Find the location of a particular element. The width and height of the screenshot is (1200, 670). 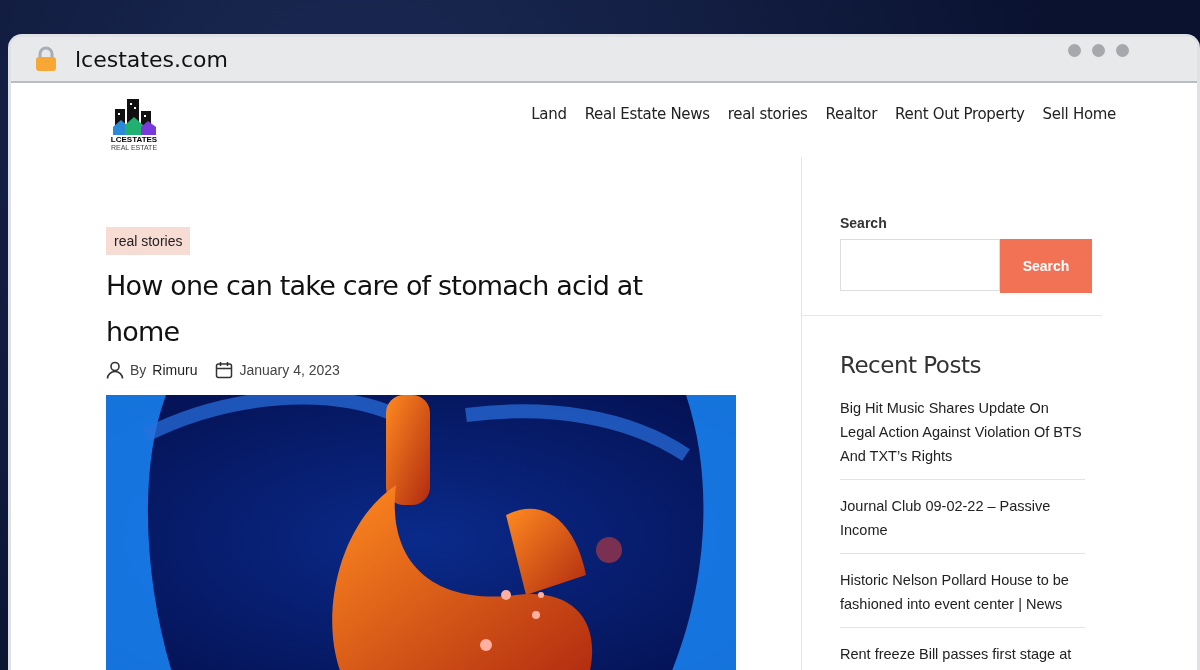

post-link: Historic Nelson Pollard House to be fashioned into event center | News is located at coordinates (962, 598).